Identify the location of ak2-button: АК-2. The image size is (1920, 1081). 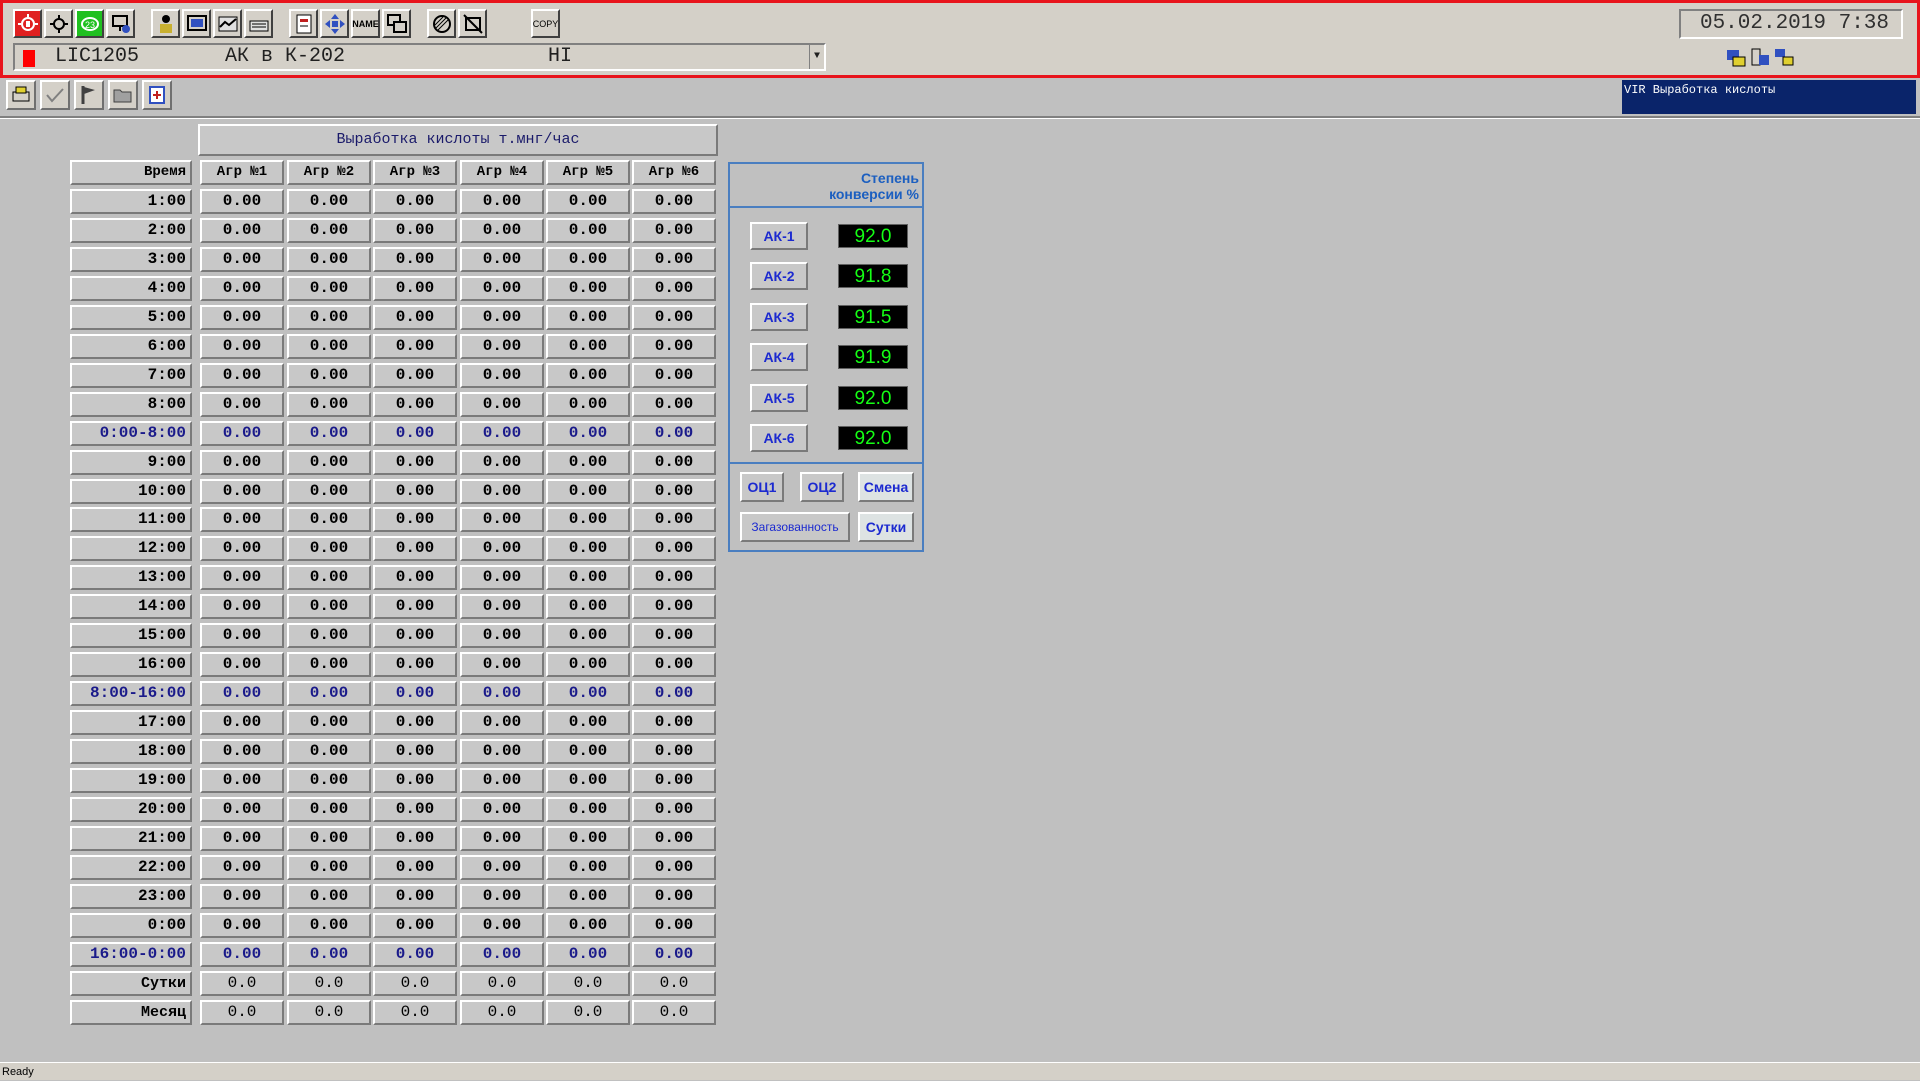
(779, 276).